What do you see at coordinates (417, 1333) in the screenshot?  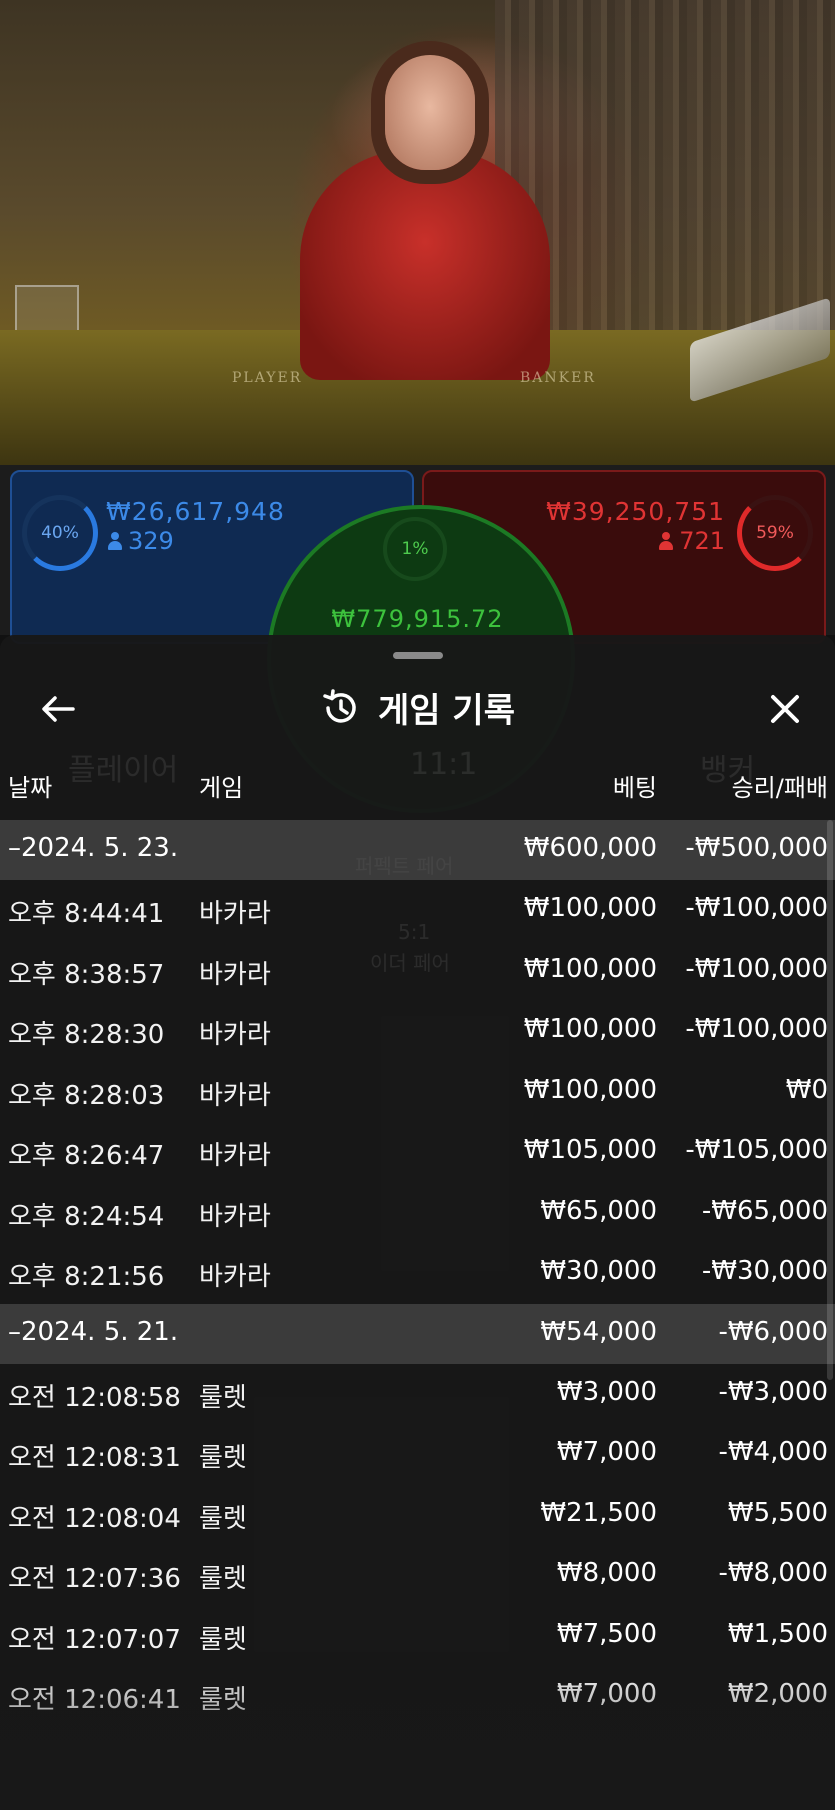 I see `date-group-header: –2024. 5. 21. ₩54,000 -₩6,000` at bounding box center [417, 1333].